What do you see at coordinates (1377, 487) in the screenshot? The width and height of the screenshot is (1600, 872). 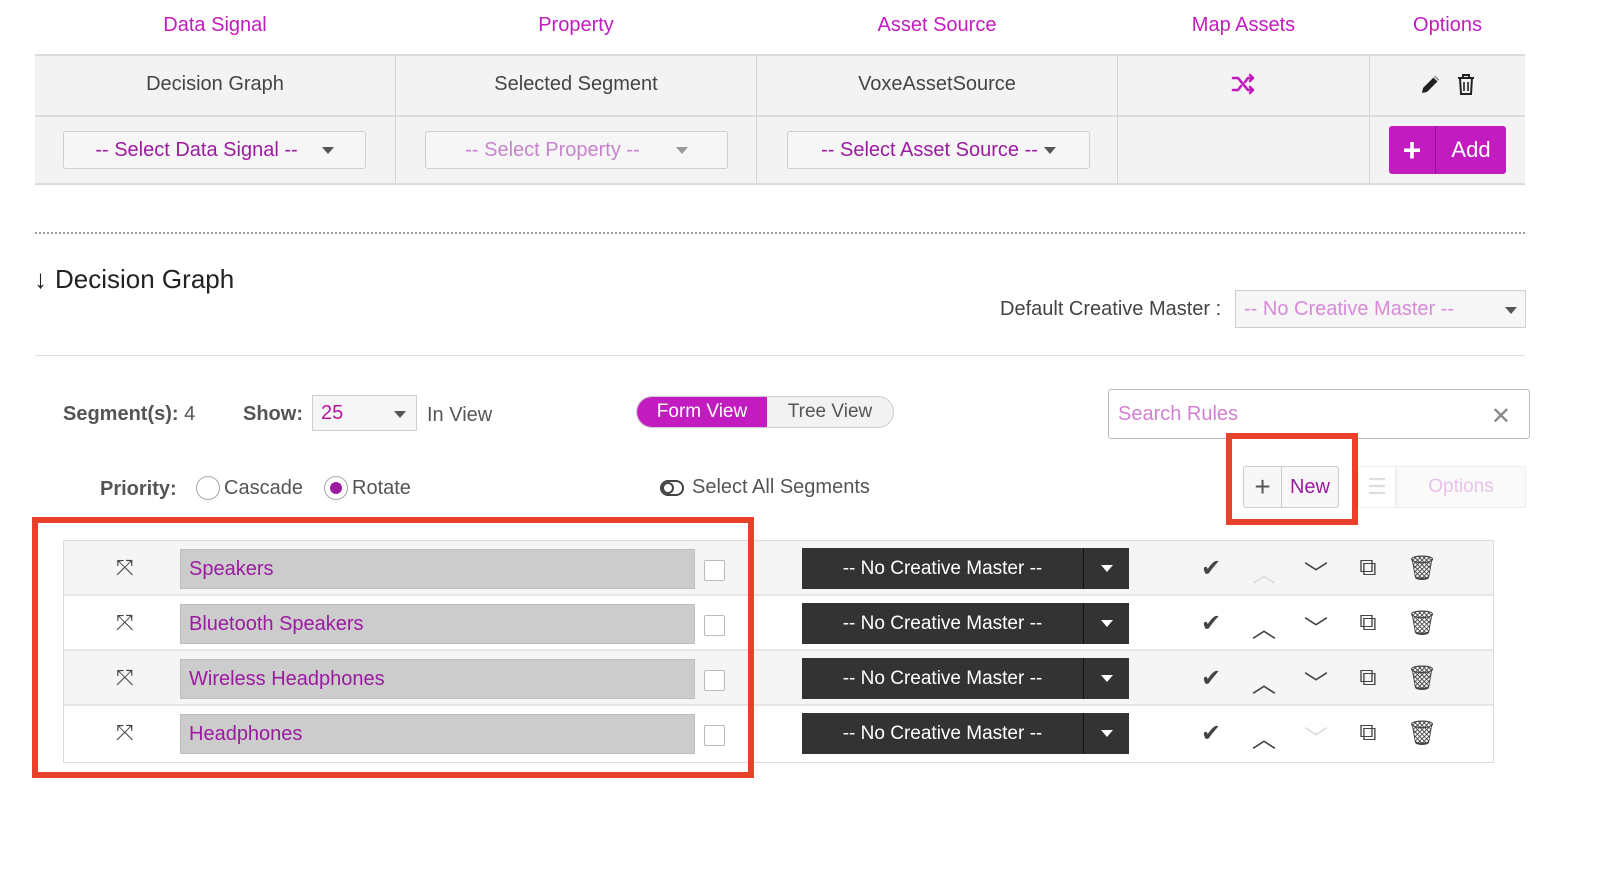 I see `list-icon: ☰` at bounding box center [1377, 487].